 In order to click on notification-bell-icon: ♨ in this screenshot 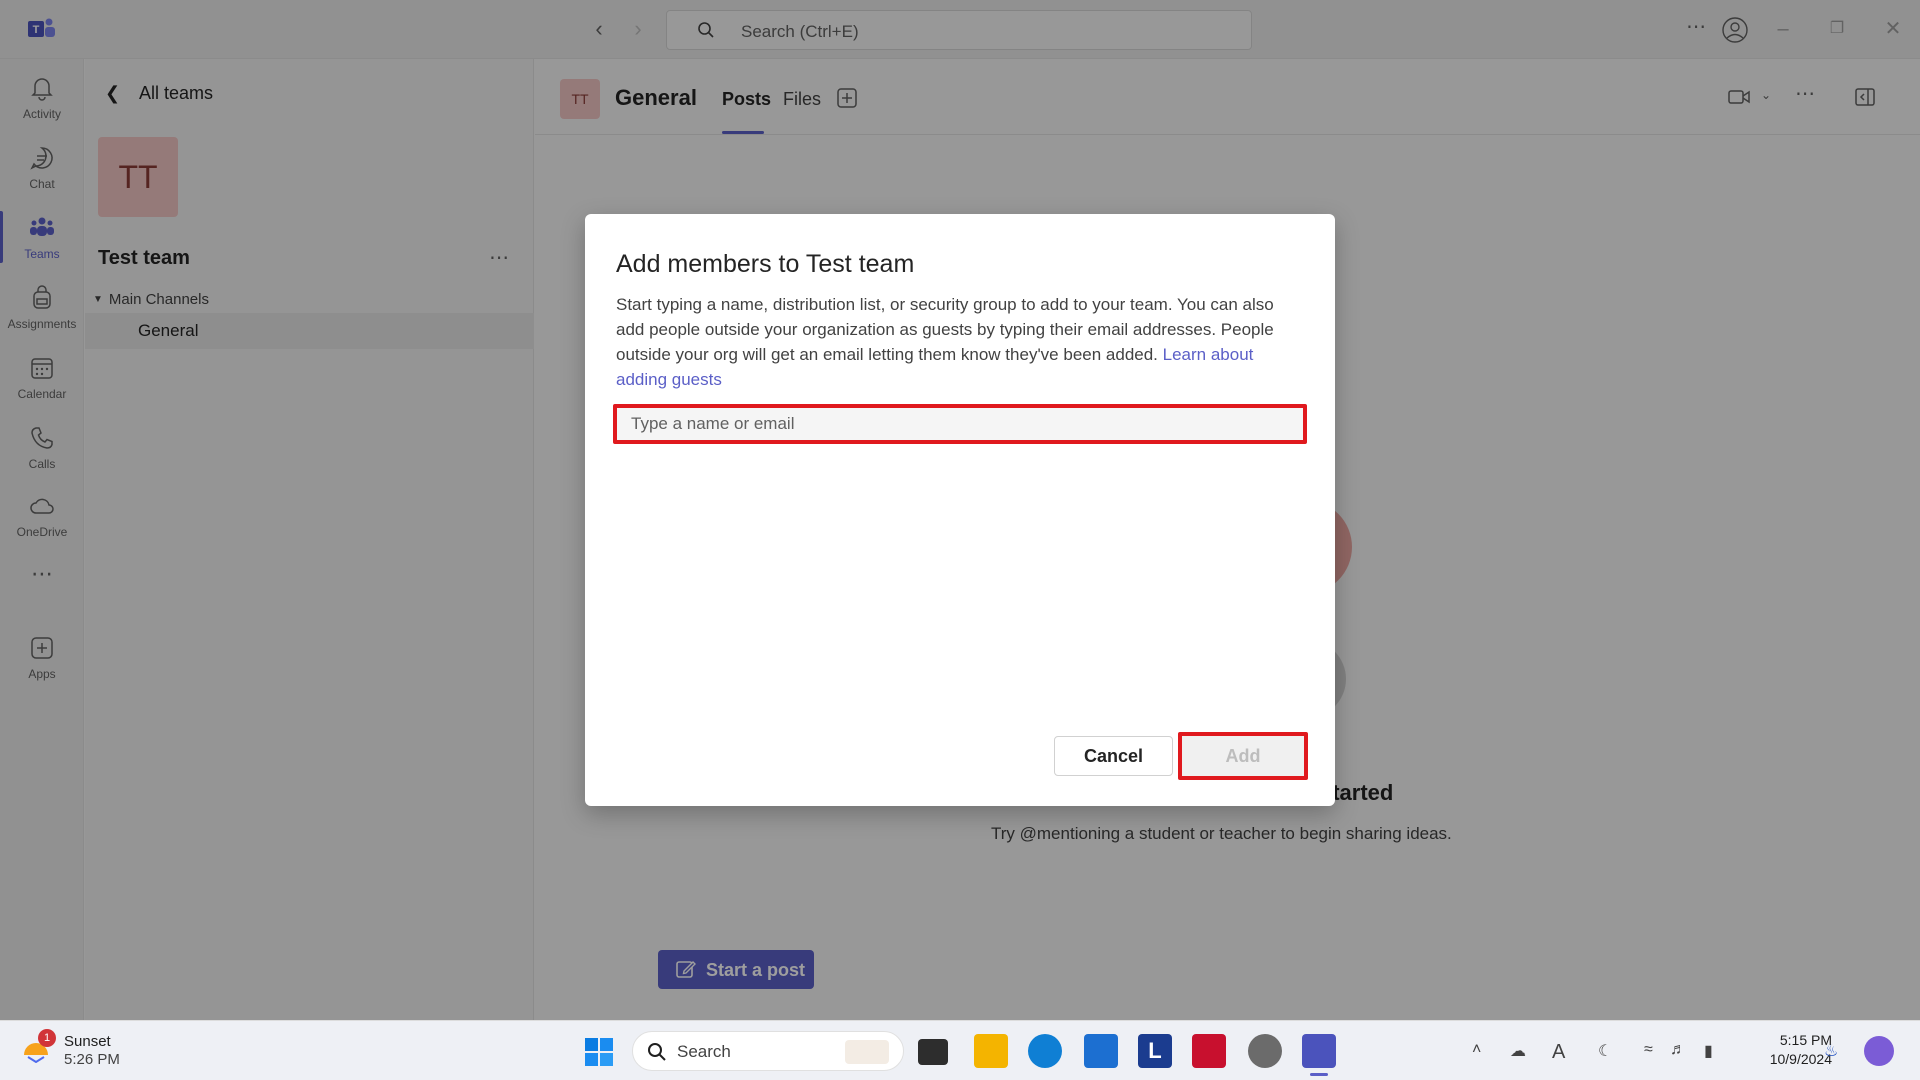, I will do `click(1835, 1052)`.